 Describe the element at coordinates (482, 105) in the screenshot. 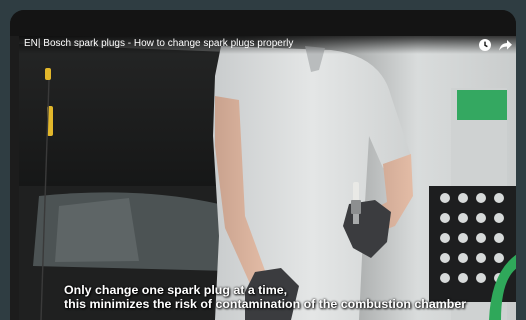

I see `equipment-green-panel` at that location.